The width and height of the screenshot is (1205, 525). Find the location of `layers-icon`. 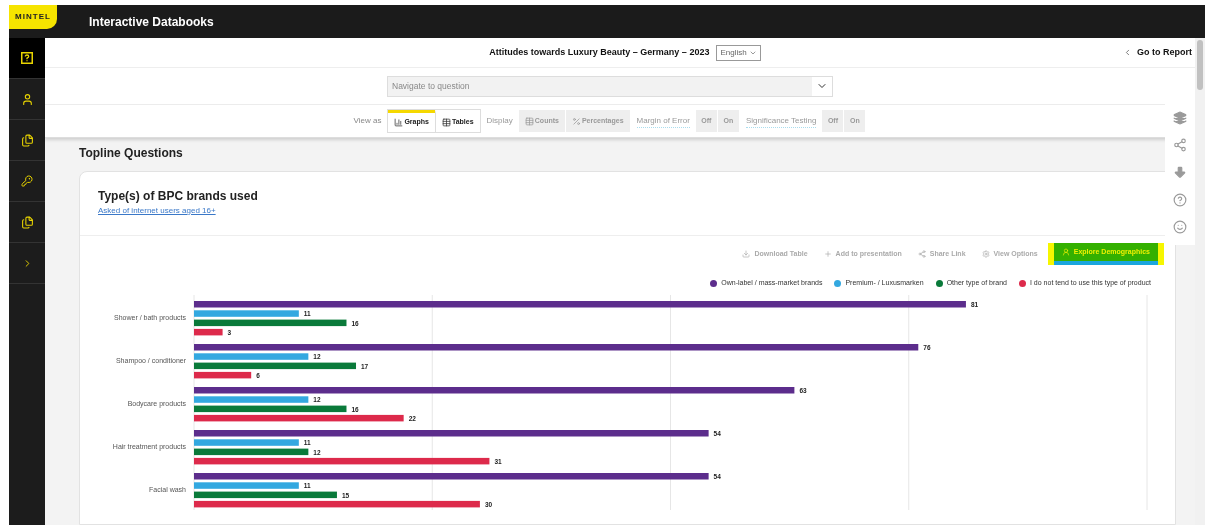

layers-icon is located at coordinates (1180, 117).